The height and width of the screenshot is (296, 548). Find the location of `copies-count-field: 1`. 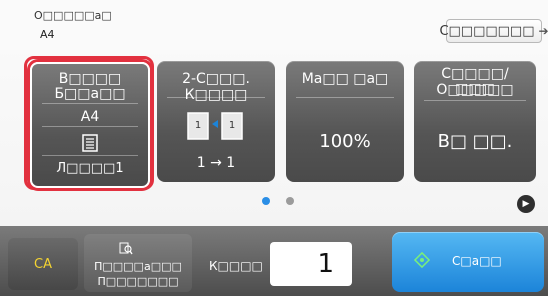

copies-count-field: 1 is located at coordinates (311, 264).